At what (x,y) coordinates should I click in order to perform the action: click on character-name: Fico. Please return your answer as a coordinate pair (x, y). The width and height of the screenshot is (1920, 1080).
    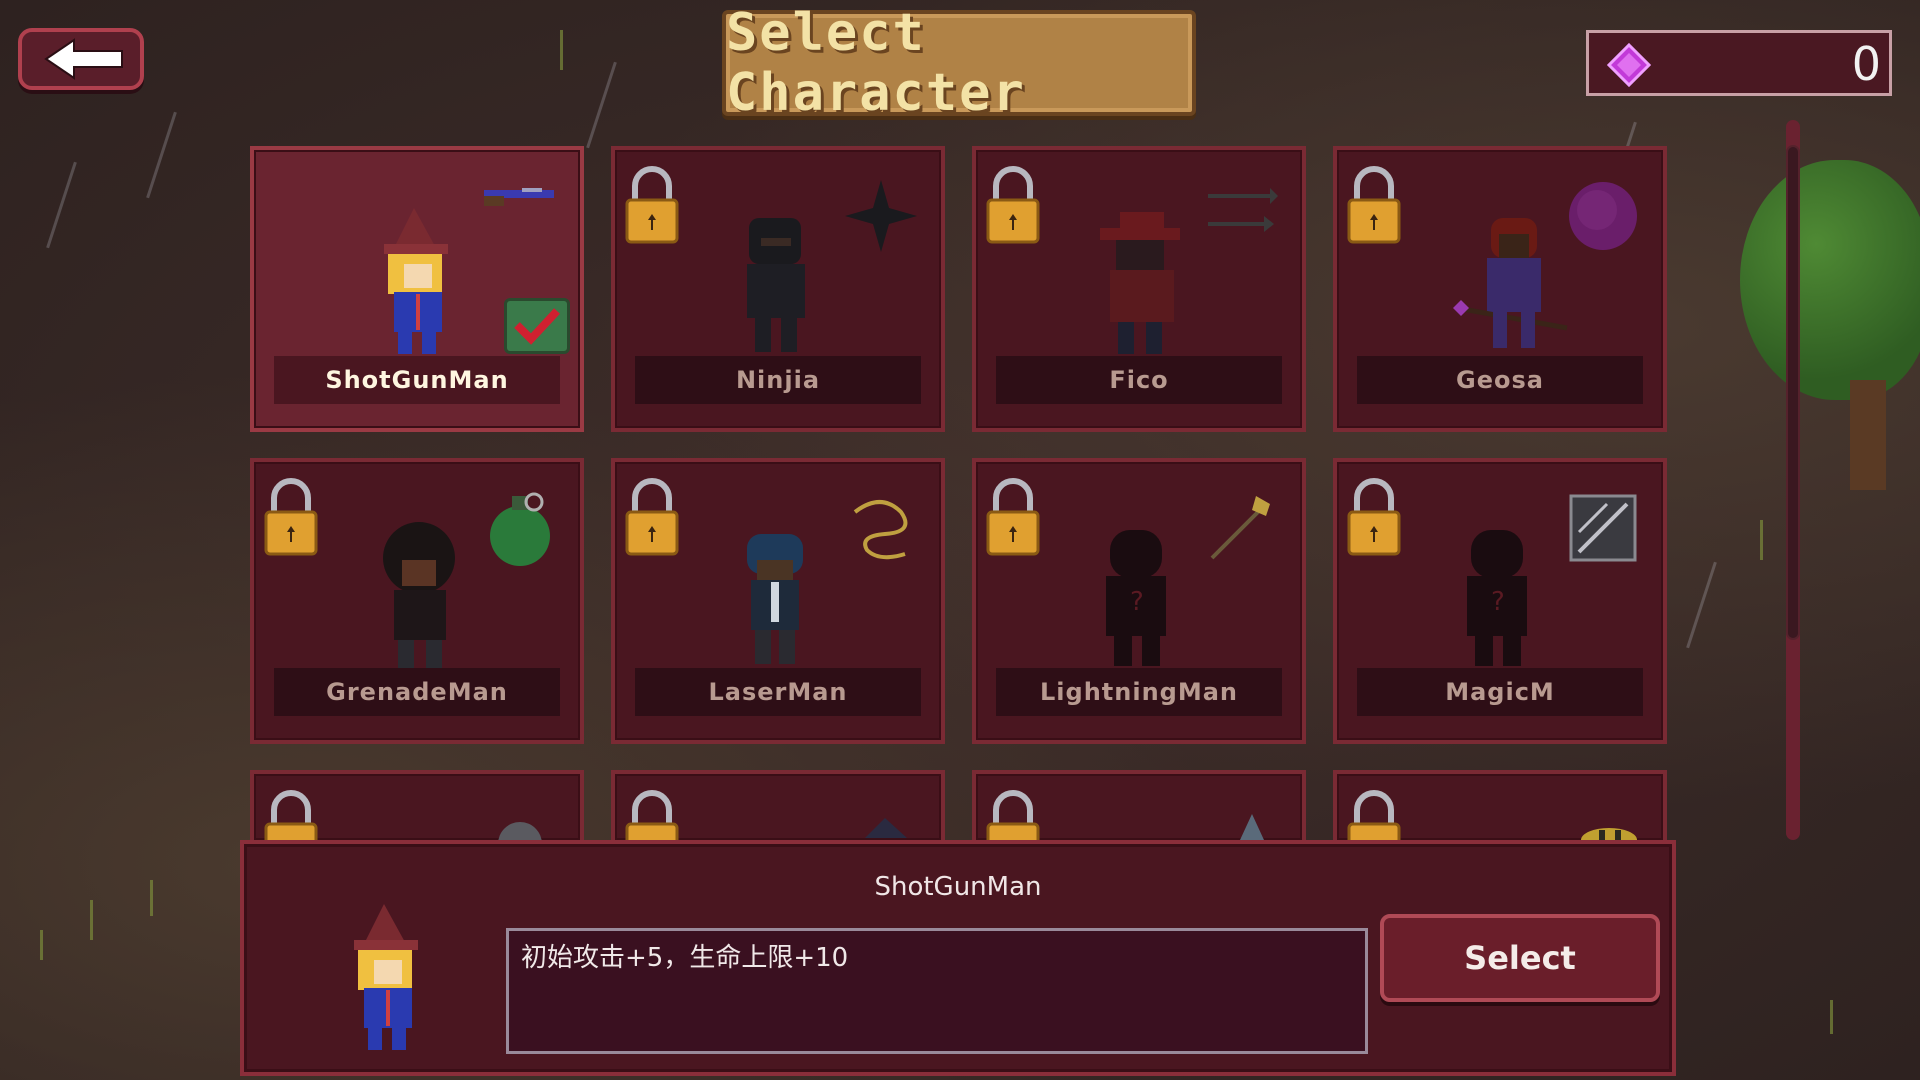
    Looking at the image, I should click on (1139, 380).